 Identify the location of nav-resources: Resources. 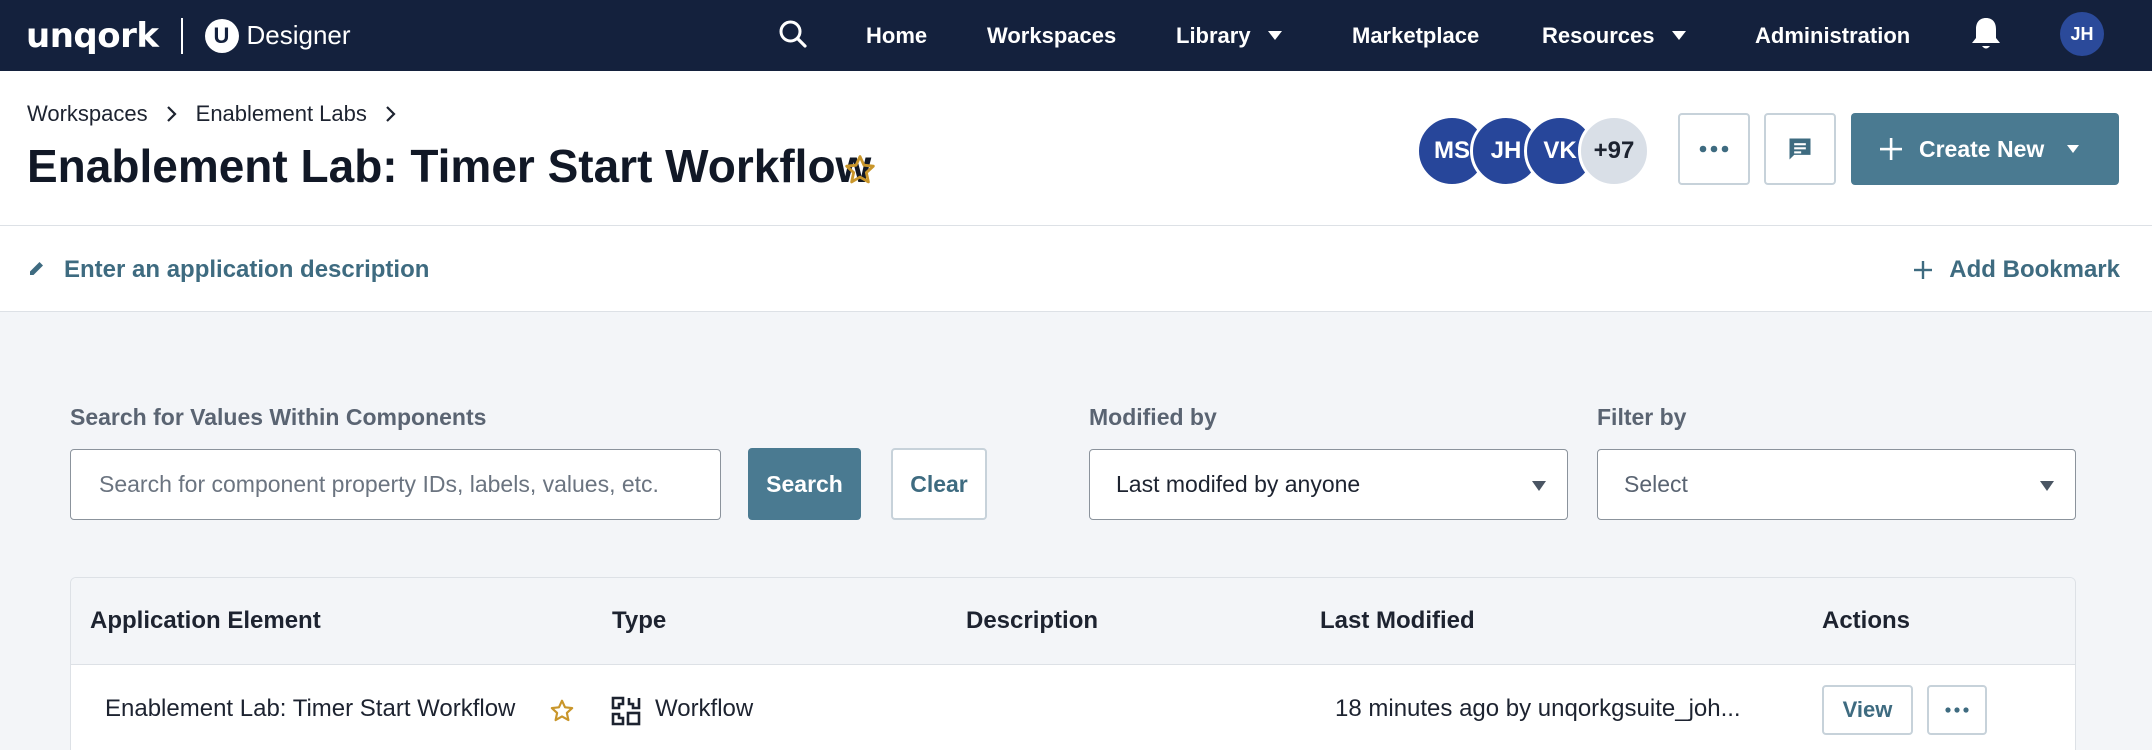
(1614, 35).